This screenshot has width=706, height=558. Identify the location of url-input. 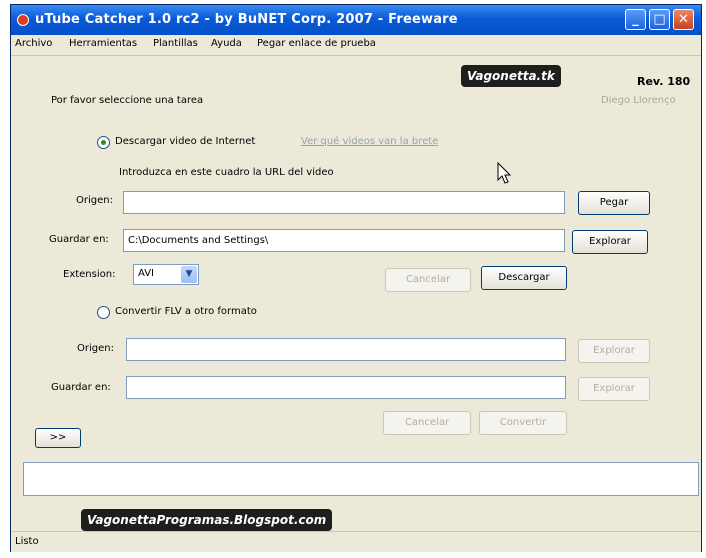
(344, 202).